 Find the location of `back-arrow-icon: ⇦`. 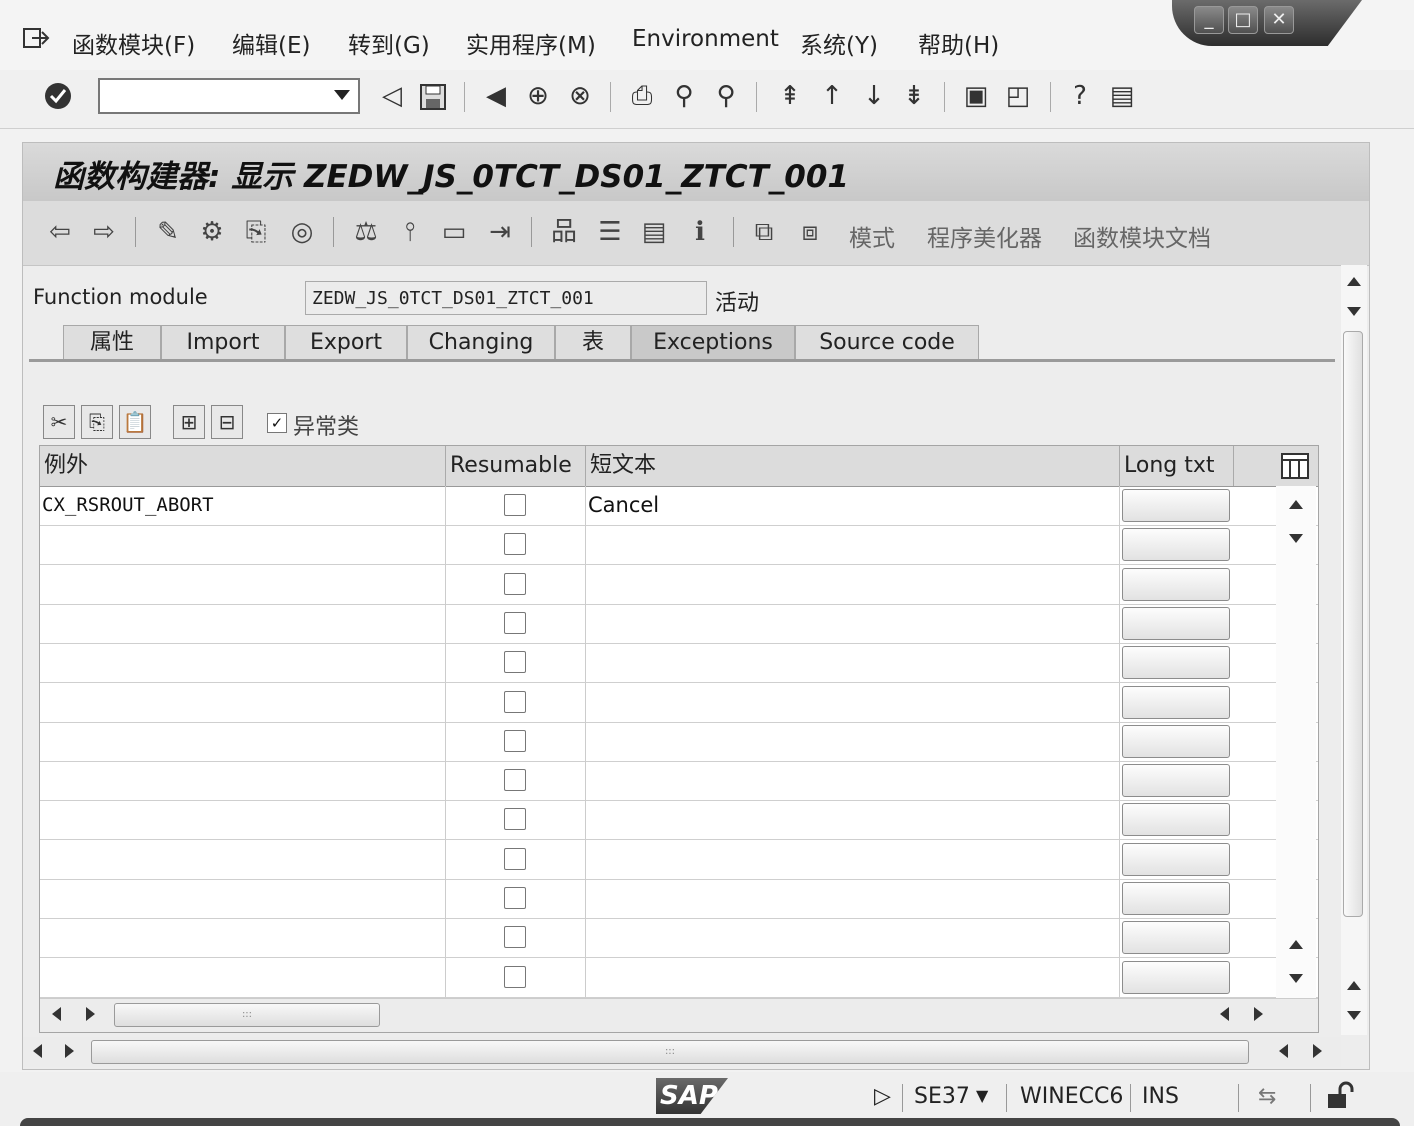

back-arrow-icon: ⇦ is located at coordinates (60, 232).